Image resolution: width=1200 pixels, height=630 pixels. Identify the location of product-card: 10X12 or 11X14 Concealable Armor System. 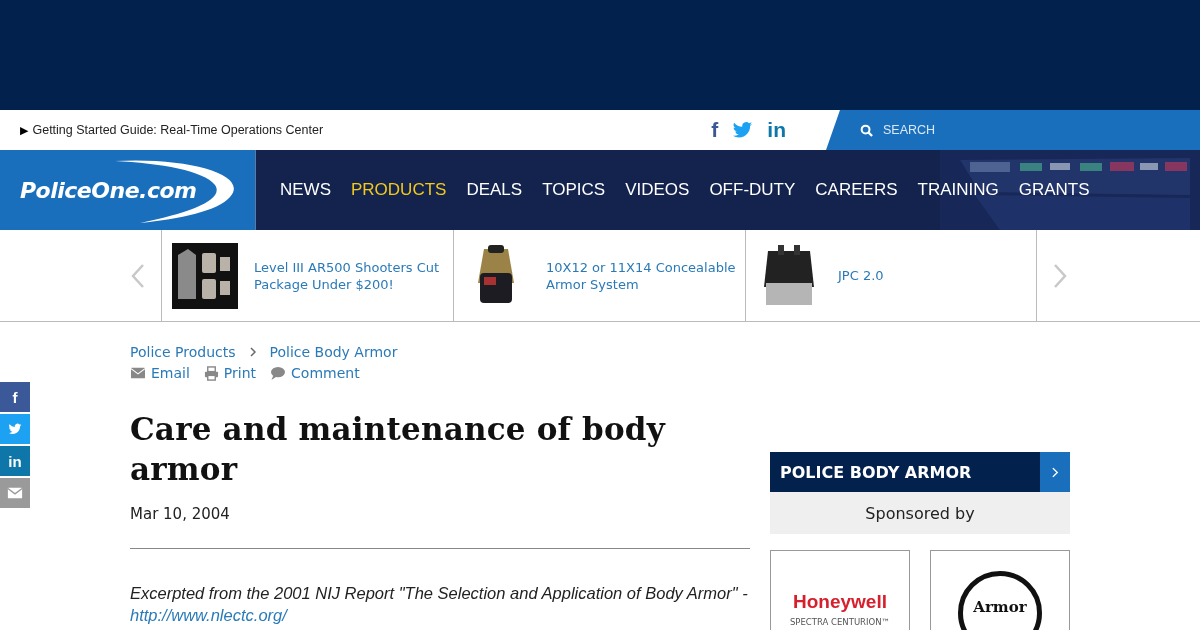
(599, 275).